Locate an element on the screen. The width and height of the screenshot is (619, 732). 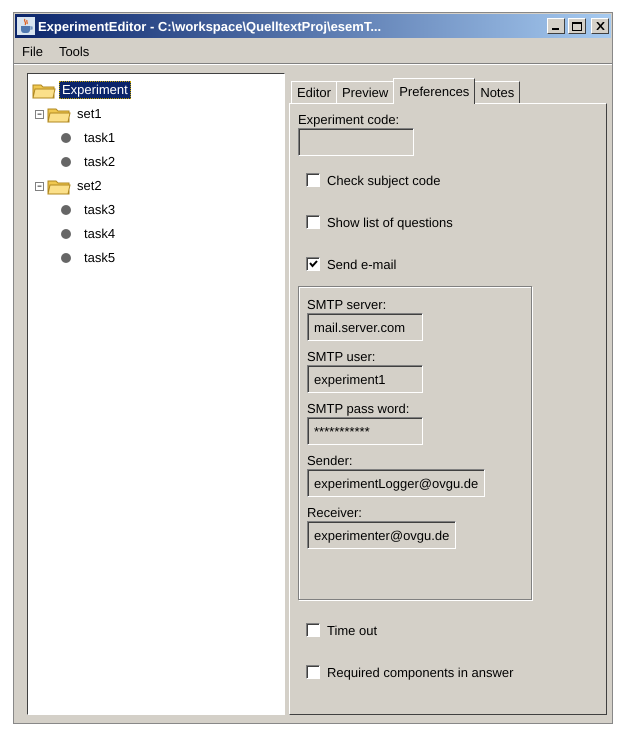
checkmark-icon is located at coordinates (313, 264).